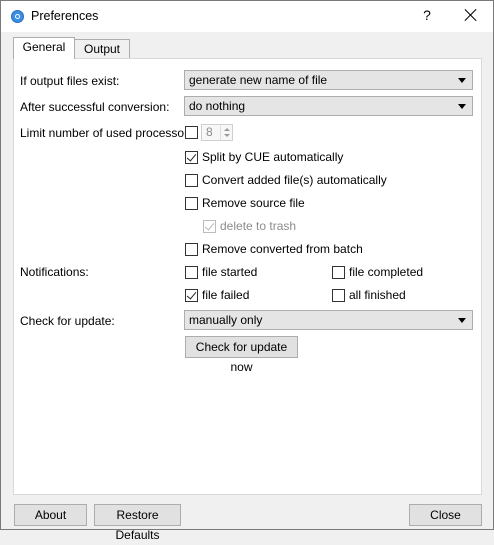  What do you see at coordinates (137, 523) in the screenshot?
I see `restore-defaults-button: Restore Defaults` at bounding box center [137, 523].